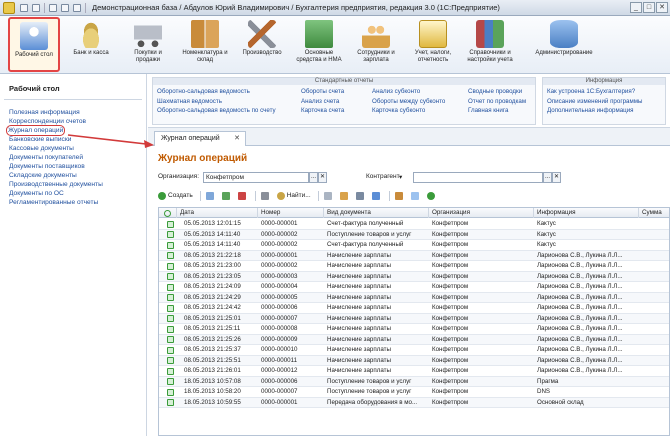 Image resolution: width=670 pixels, height=436 pixels. Describe the element at coordinates (369, 391) in the screenshot. I see `cell-doc-type: Поступление товаров и услуг` at that location.